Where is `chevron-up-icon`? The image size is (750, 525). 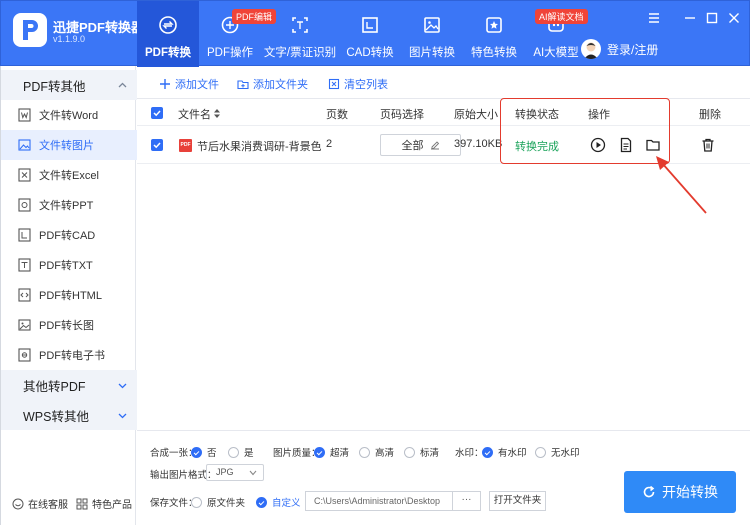
chevron-up-icon is located at coordinates (122, 85).